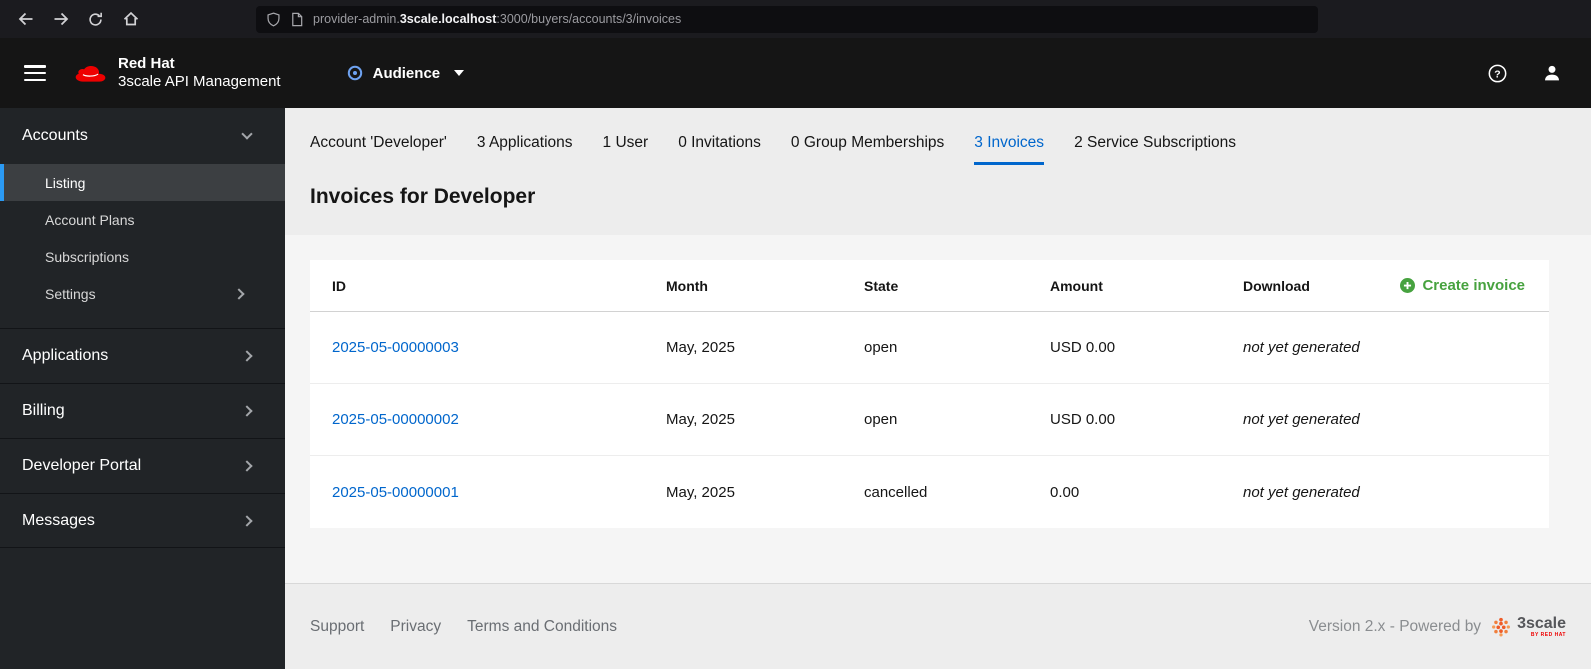  I want to click on context-selector: Audience, so click(406, 73).